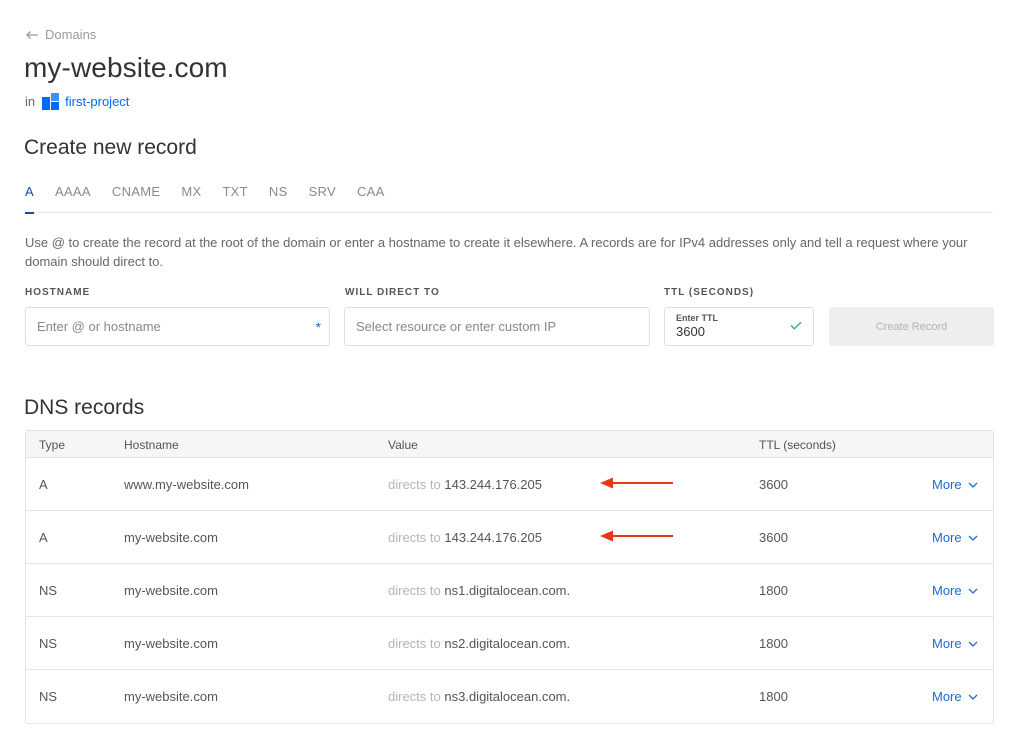 Image resolution: width=1024 pixels, height=754 pixels. I want to click on col-type: Type, so click(52, 445).